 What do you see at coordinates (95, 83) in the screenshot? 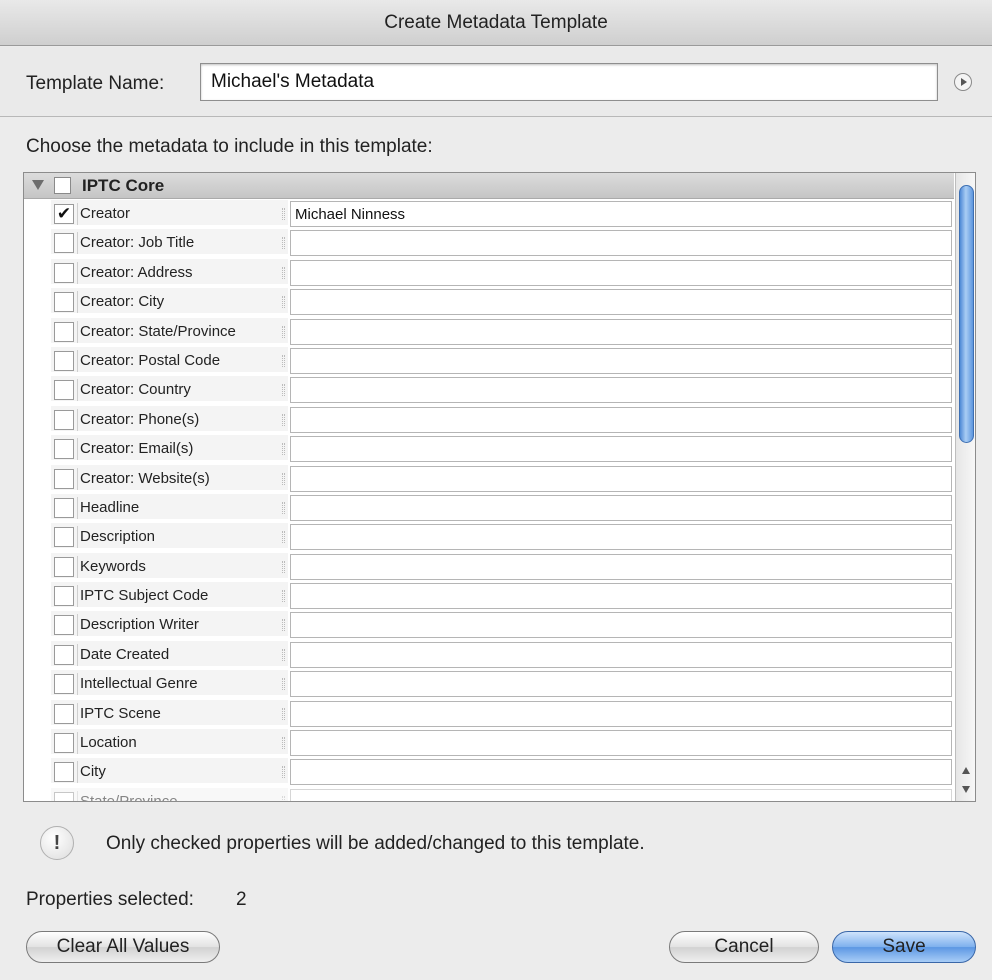
I see `template-name-label: Template Name:` at bounding box center [95, 83].